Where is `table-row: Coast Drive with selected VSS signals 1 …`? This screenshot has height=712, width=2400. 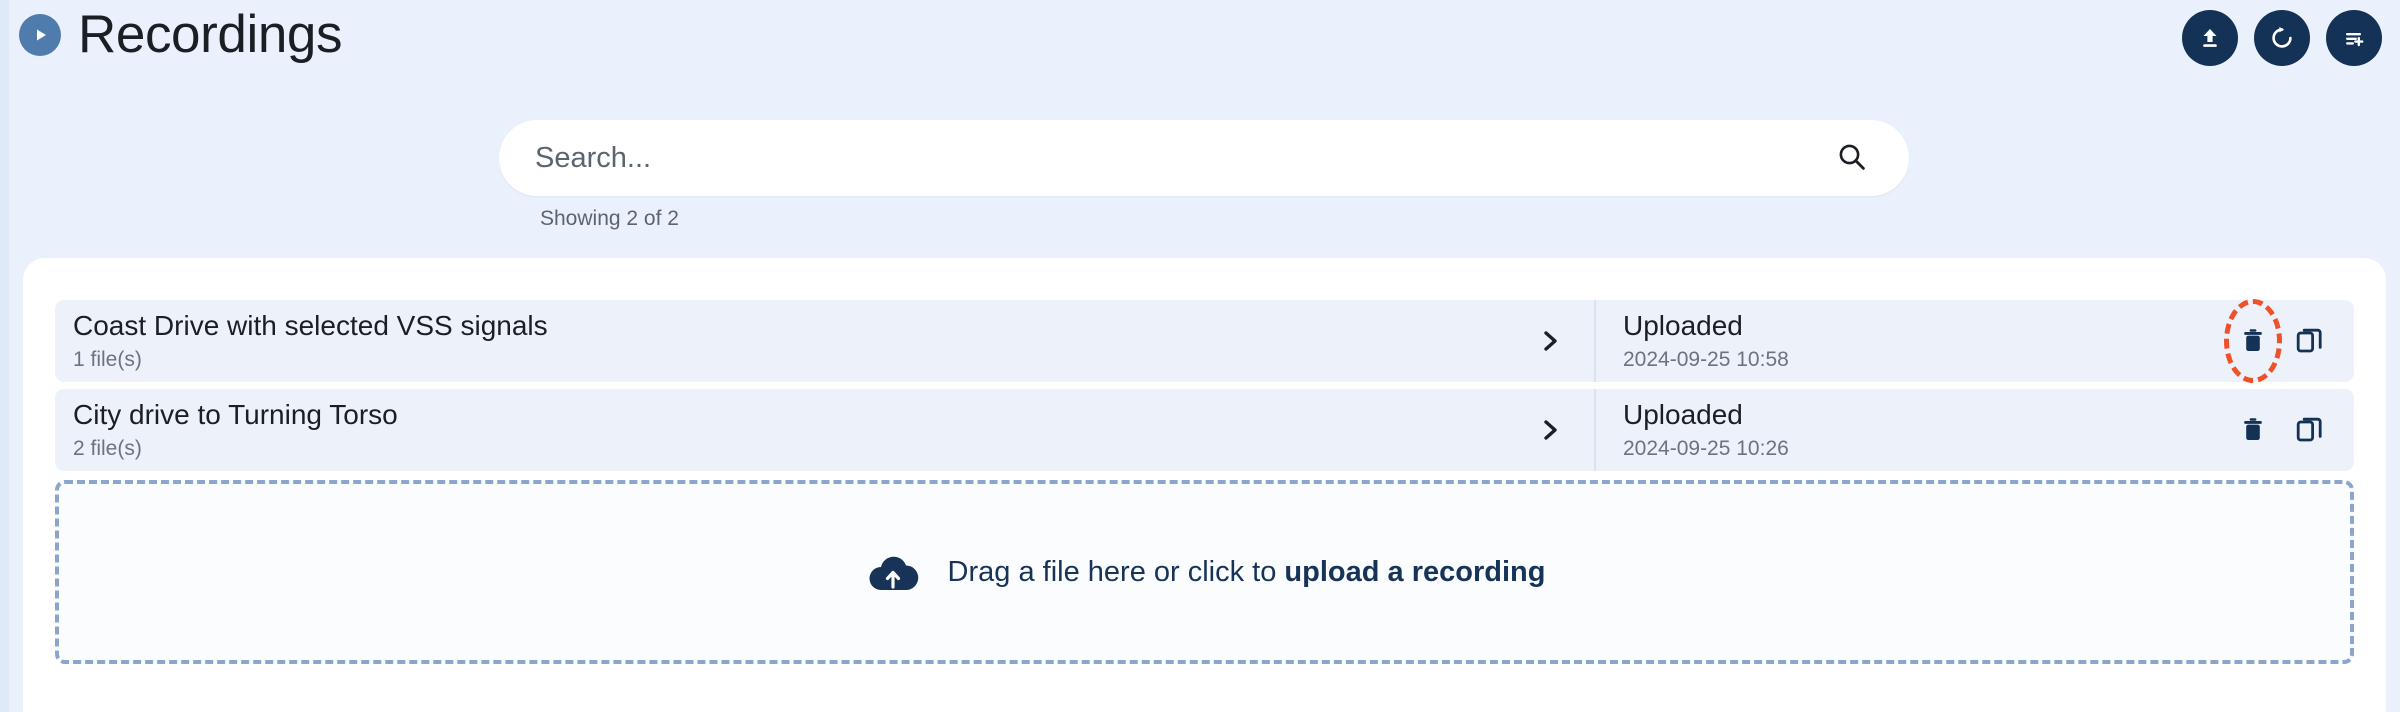
table-row: Coast Drive with selected VSS signals 1 … is located at coordinates (1204, 341).